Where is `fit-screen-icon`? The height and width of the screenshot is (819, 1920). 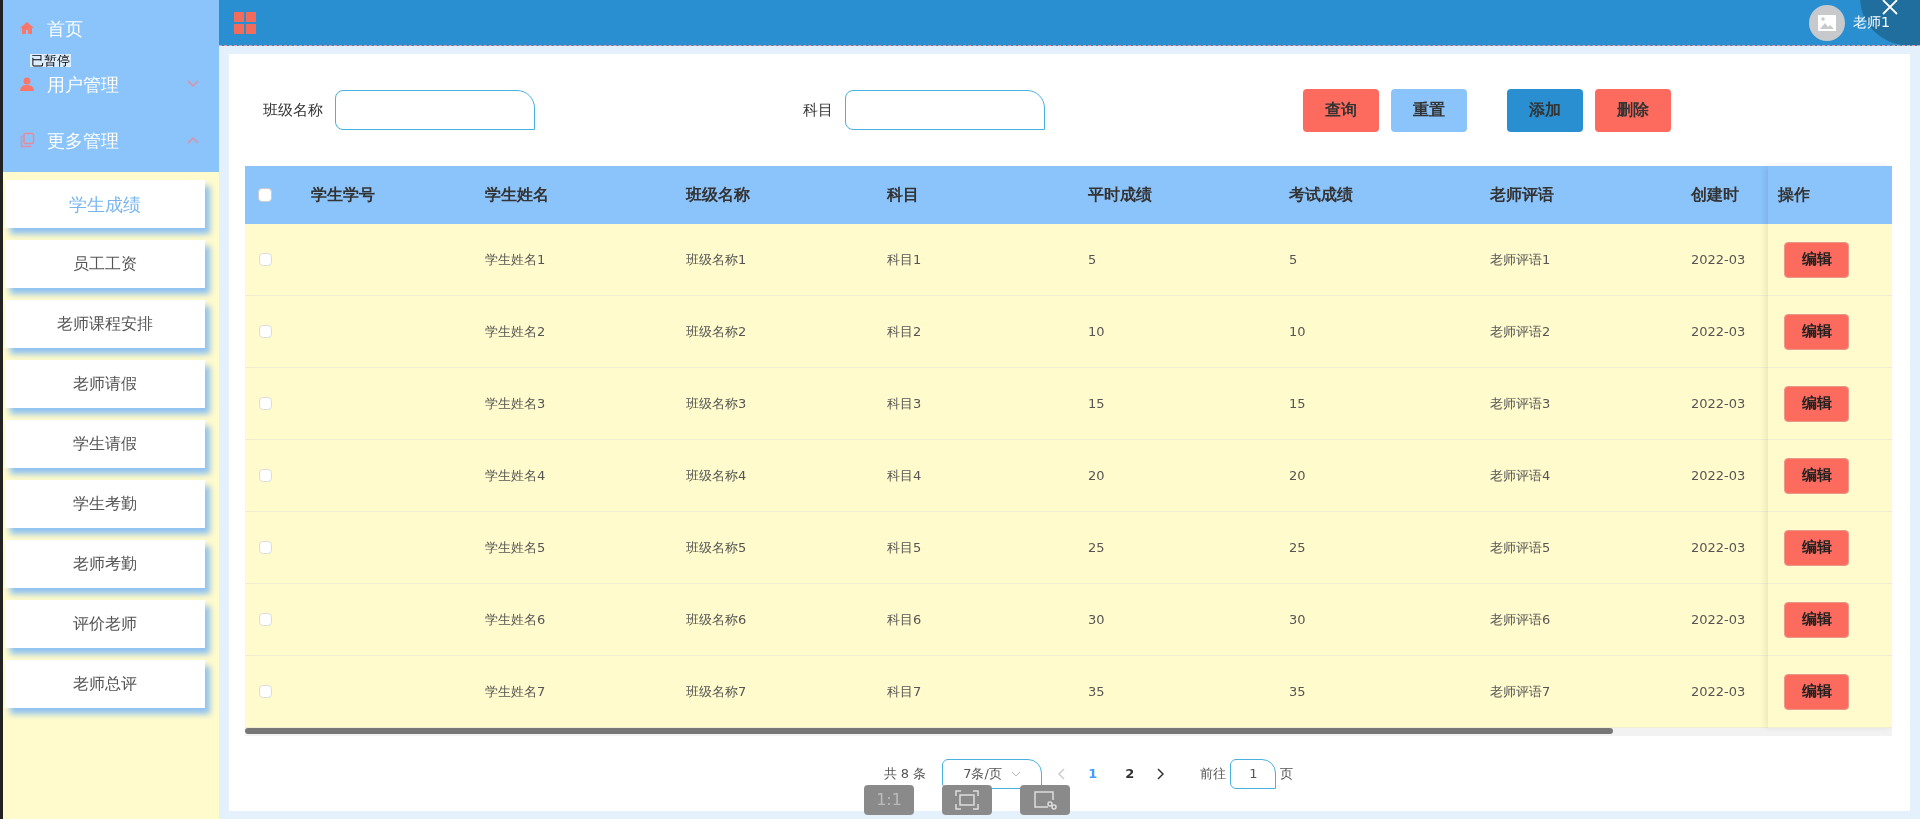 fit-screen-icon is located at coordinates (967, 800).